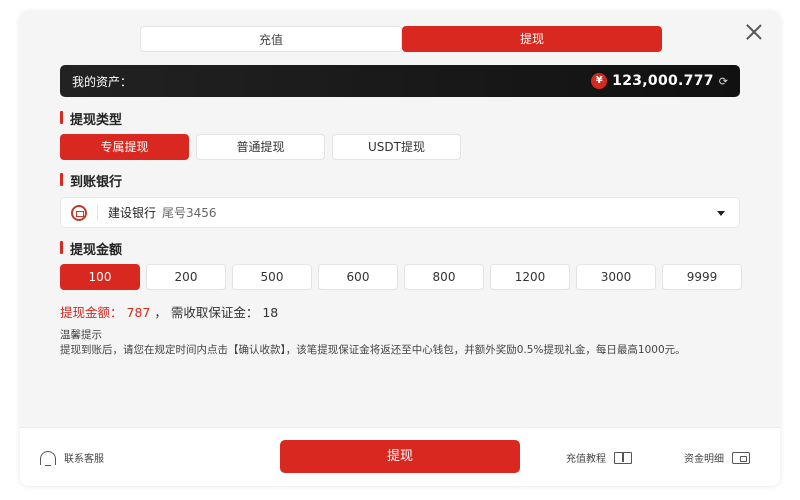 The height and width of the screenshot is (500, 800). I want to click on assets-amount: 123,000.777, so click(663, 81).